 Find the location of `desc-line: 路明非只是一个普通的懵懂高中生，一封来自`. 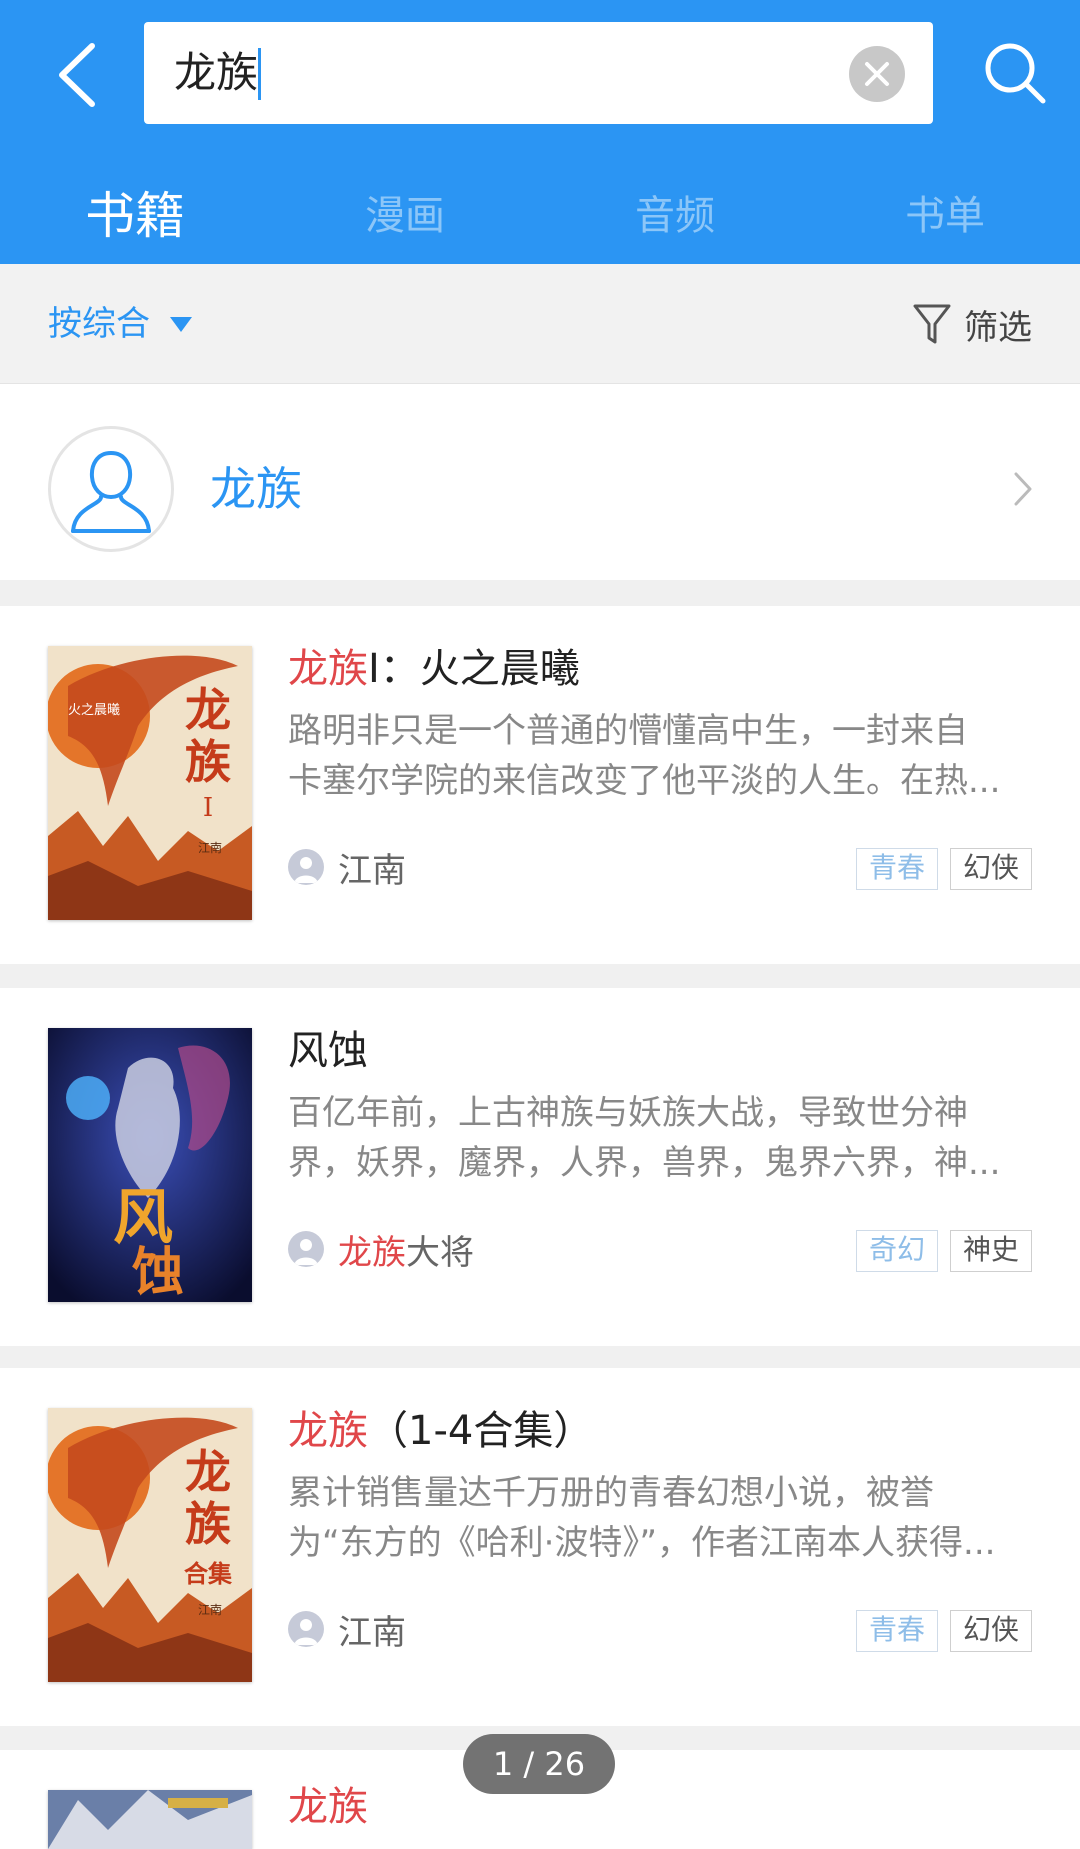

desc-line: 路明非只是一个普通的懵懂高中生，一封来自 is located at coordinates (628, 731).